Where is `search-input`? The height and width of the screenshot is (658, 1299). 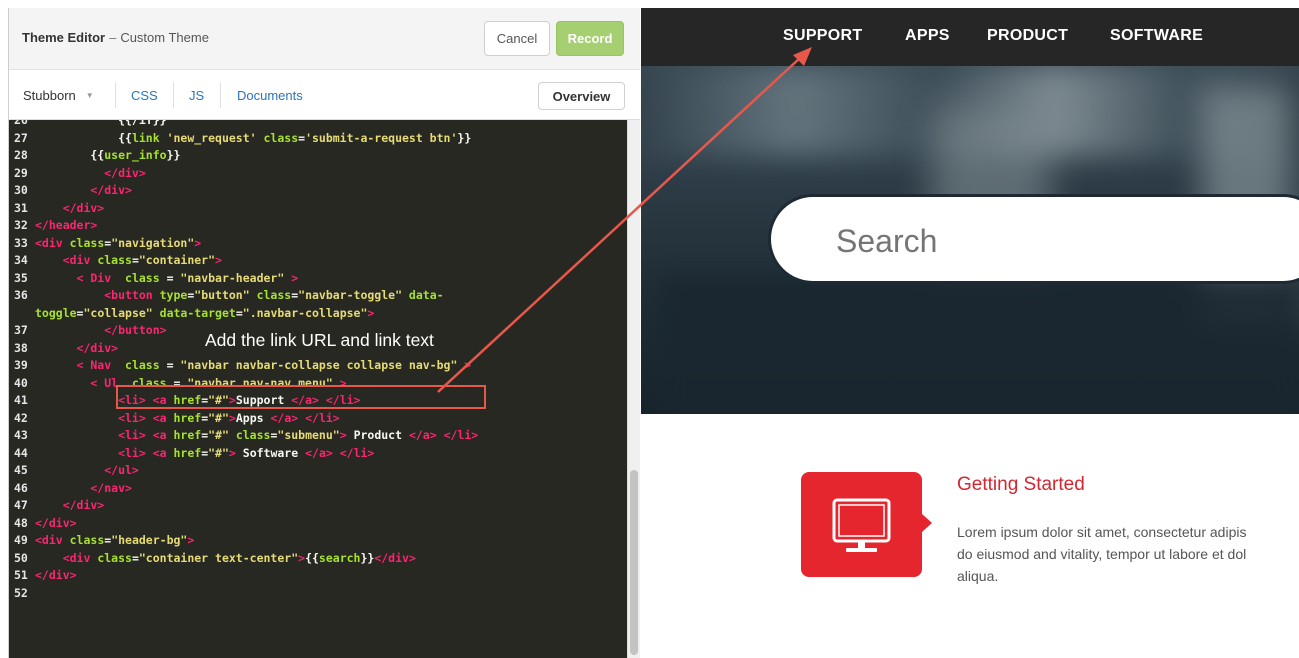
search-input is located at coordinates (1036, 241).